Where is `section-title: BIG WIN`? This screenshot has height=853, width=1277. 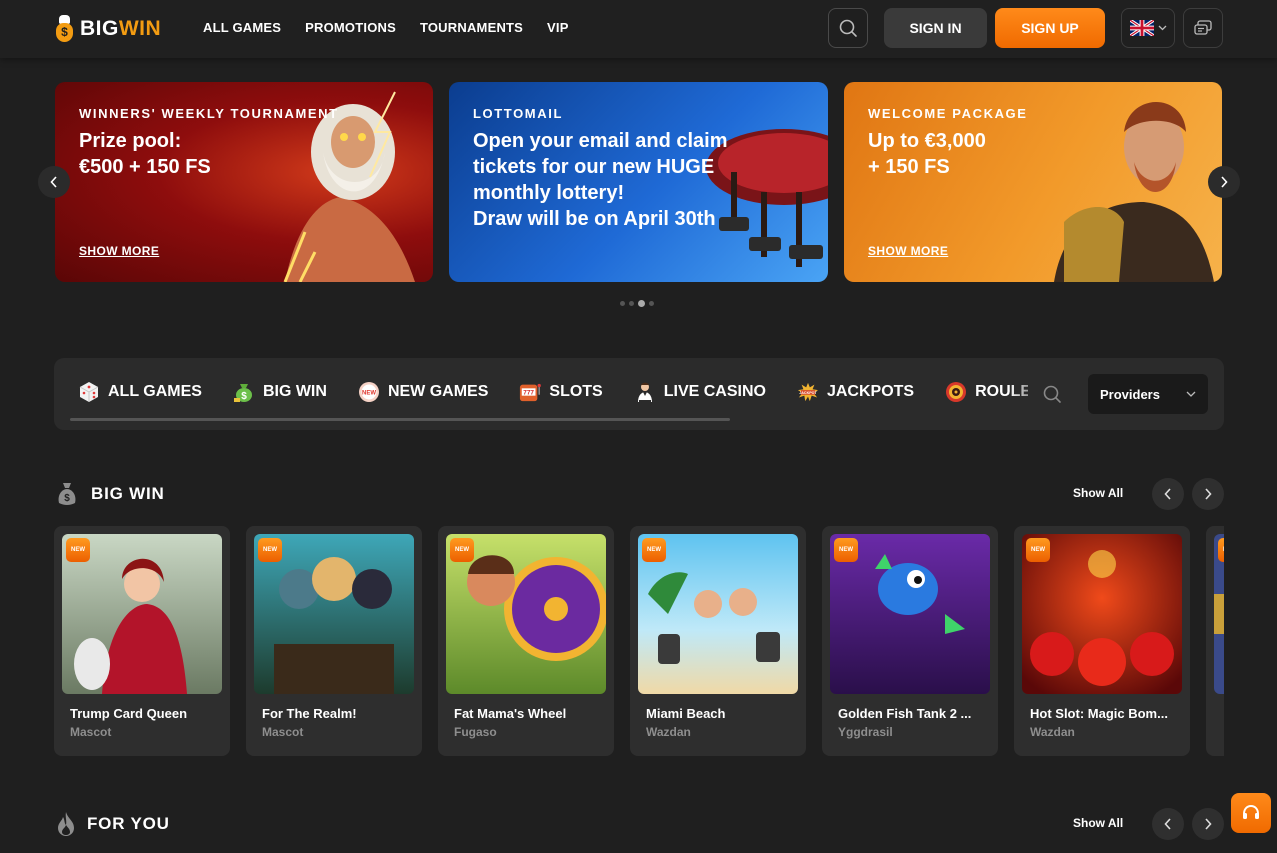 section-title: BIG WIN is located at coordinates (128, 493).